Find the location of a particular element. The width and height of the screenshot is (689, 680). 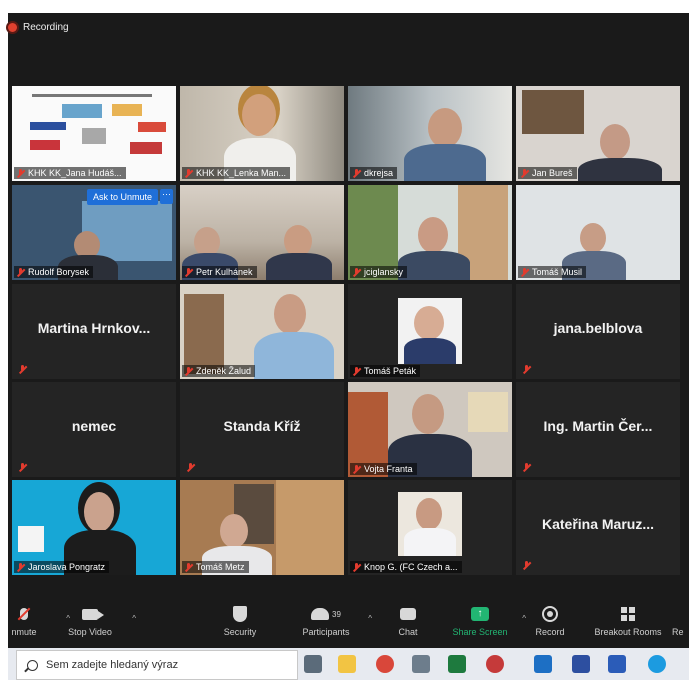

excel-icon is located at coordinates (457, 664).